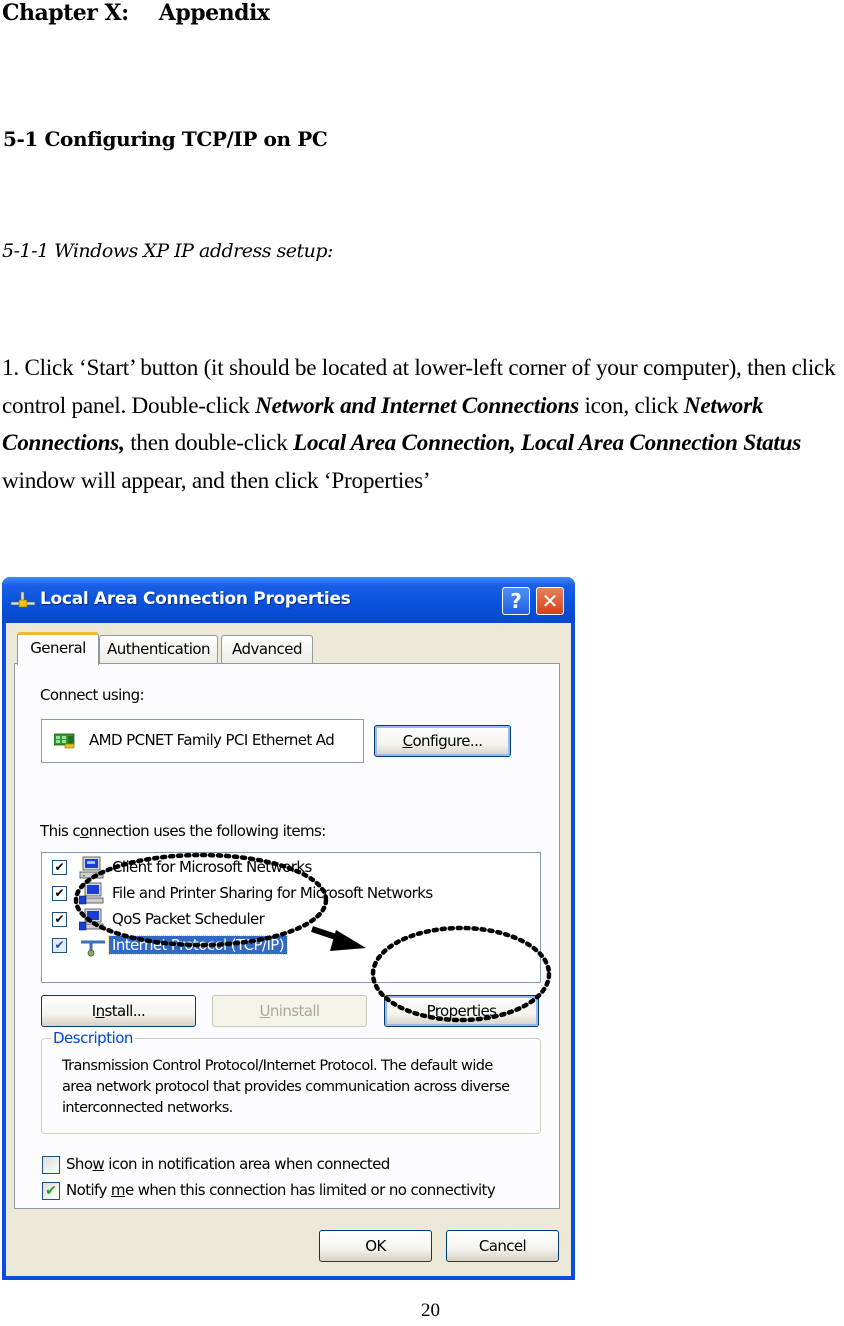 This screenshot has width=844, height=1326. Describe the element at coordinates (195, 599) in the screenshot. I see `dialog-title: Local Area Connection Properties` at that location.